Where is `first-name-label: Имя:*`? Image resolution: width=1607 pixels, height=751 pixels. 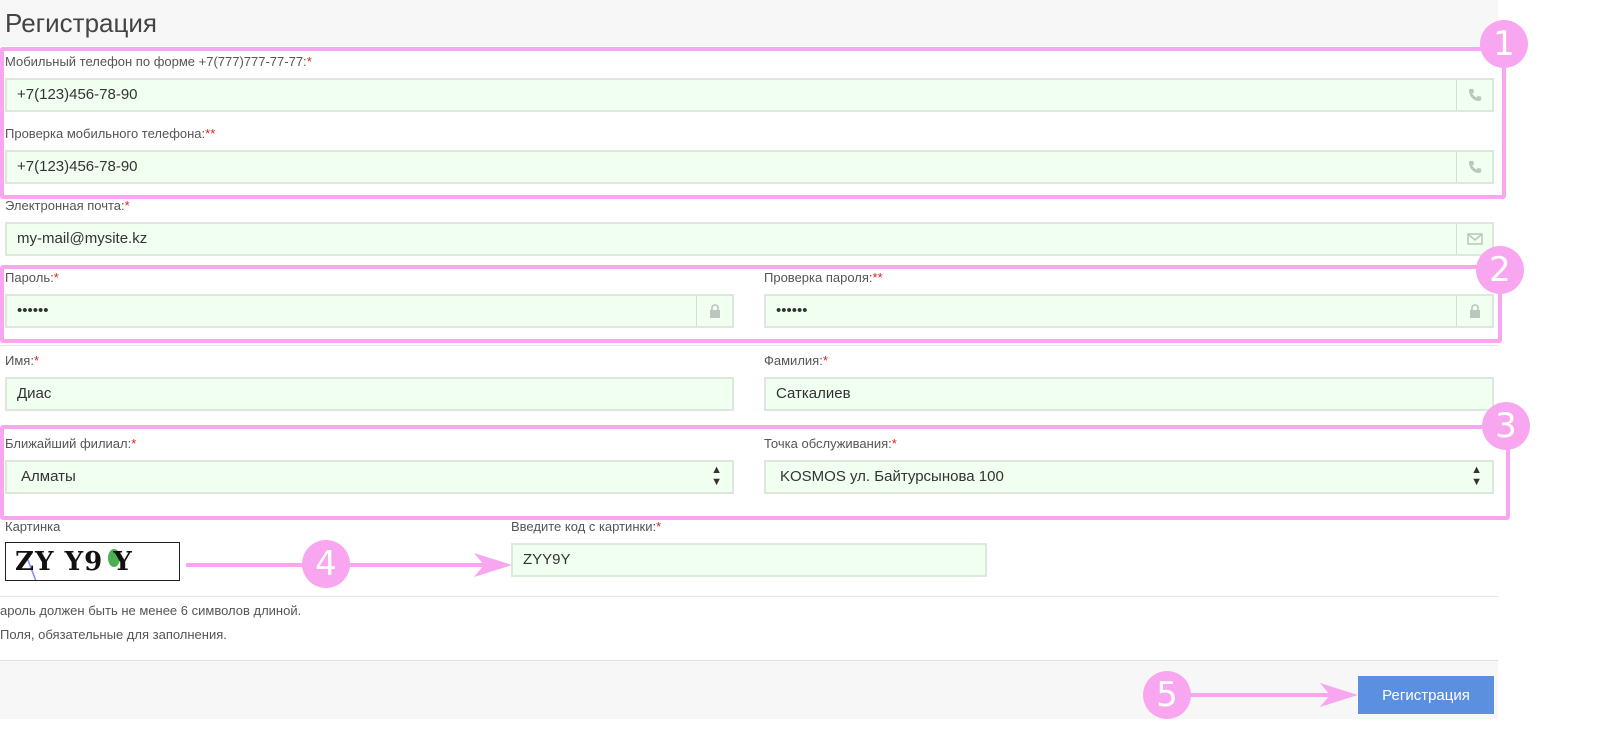
first-name-label: Имя:* is located at coordinates (22, 360).